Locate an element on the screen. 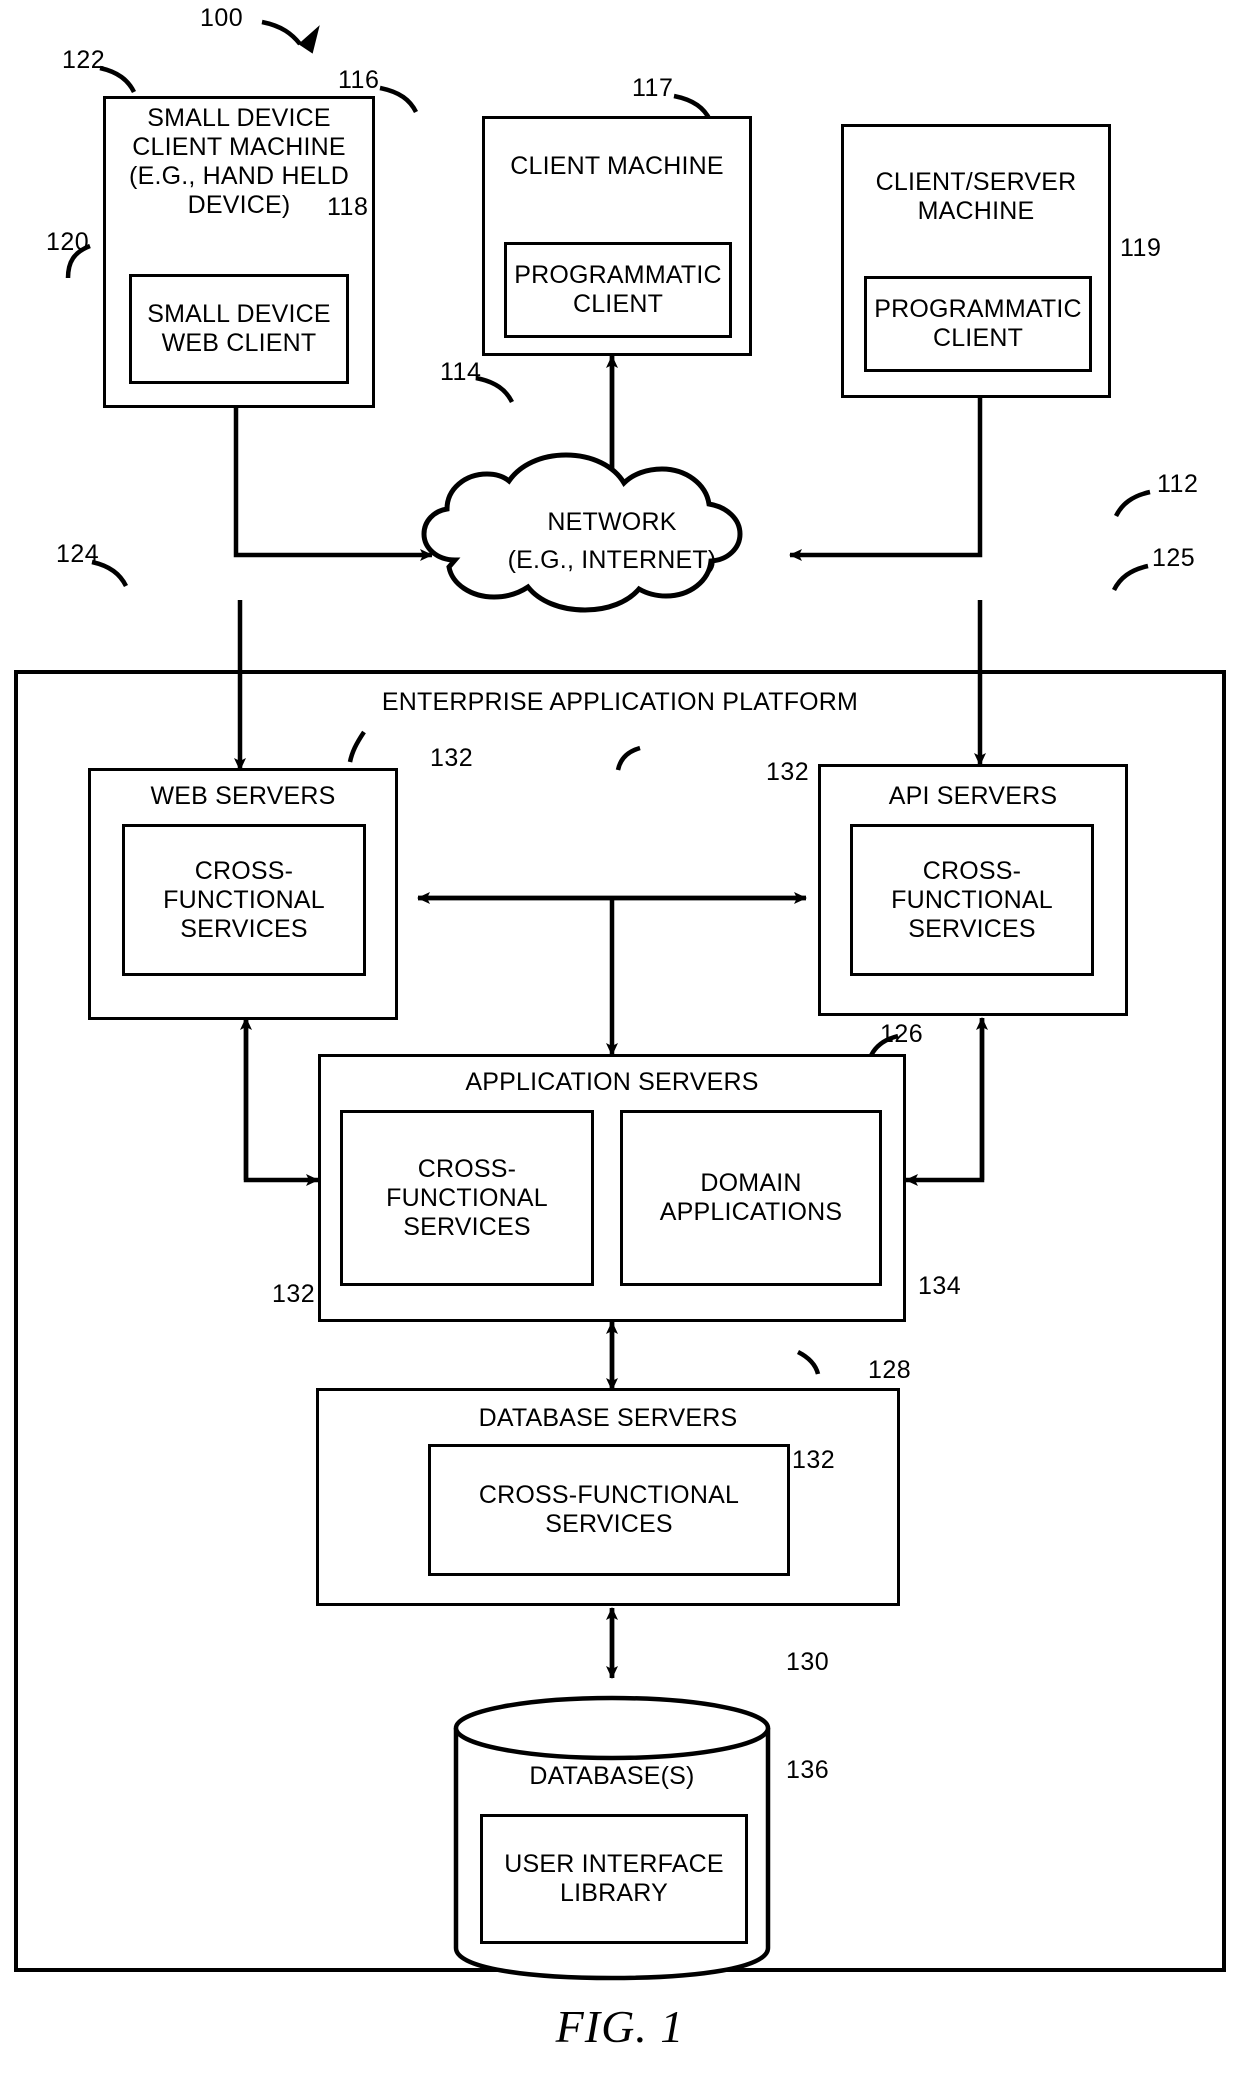 The image size is (1240, 2092). database-servers-cross-functional-services-title: CROSS-FUNCTIONAL SERVICES is located at coordinates (609, 1509).